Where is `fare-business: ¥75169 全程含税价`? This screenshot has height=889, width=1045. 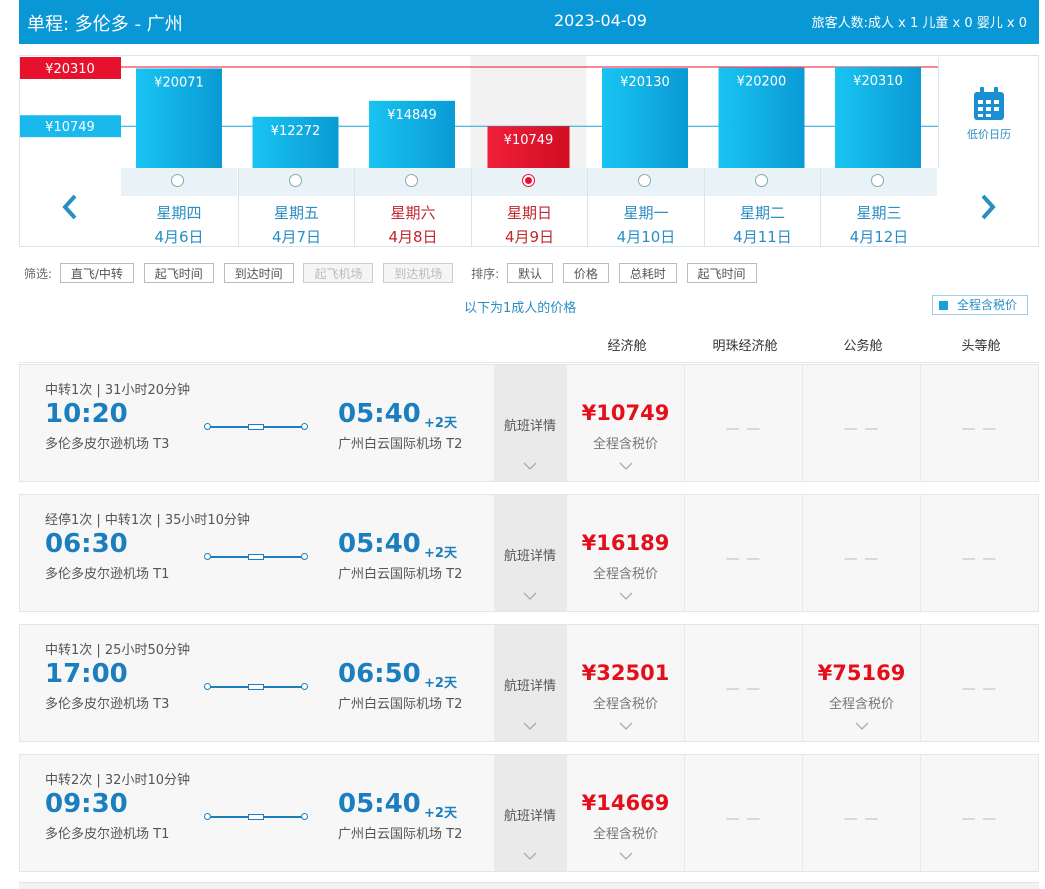 fare-business: ¥75169 全程含税价 is located at coordinates (861, 683).